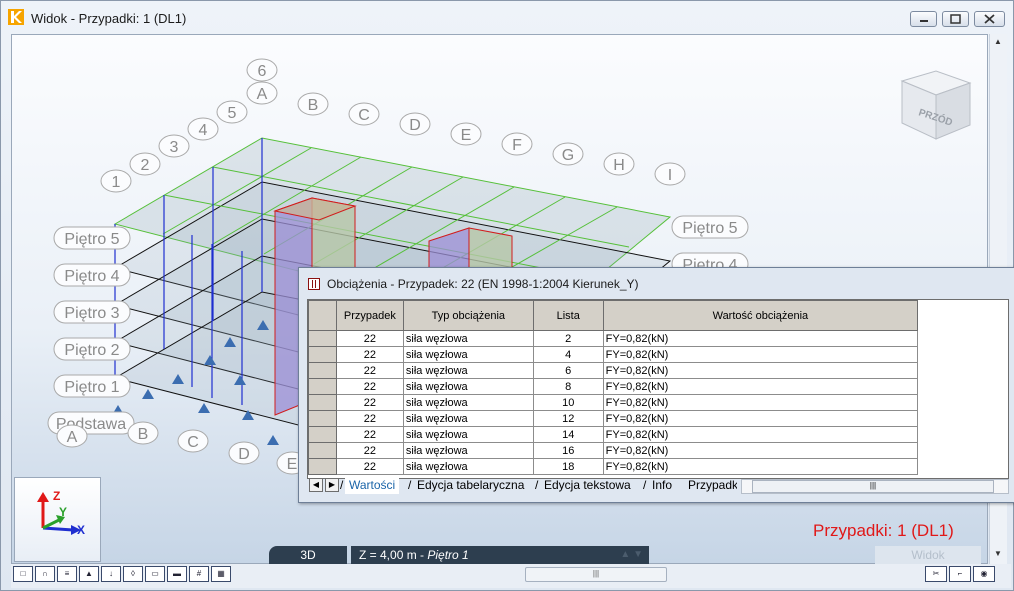 This screenshot has height=591, width=1014. What do you see at coordinates (468, 485) in the screenshot?
I see `tab-edycja-tabelaryczna: Edycja tabelaryczna` at bounding box center [468, 485].